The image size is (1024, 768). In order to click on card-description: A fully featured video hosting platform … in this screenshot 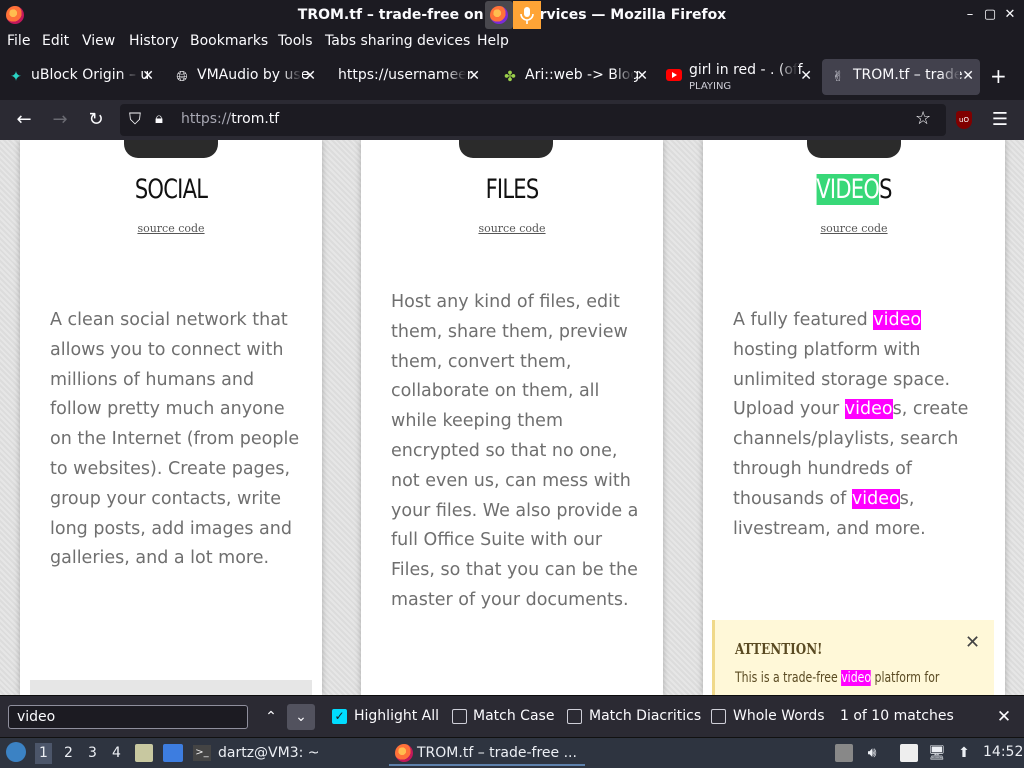, I will do `click(851, 424)`.